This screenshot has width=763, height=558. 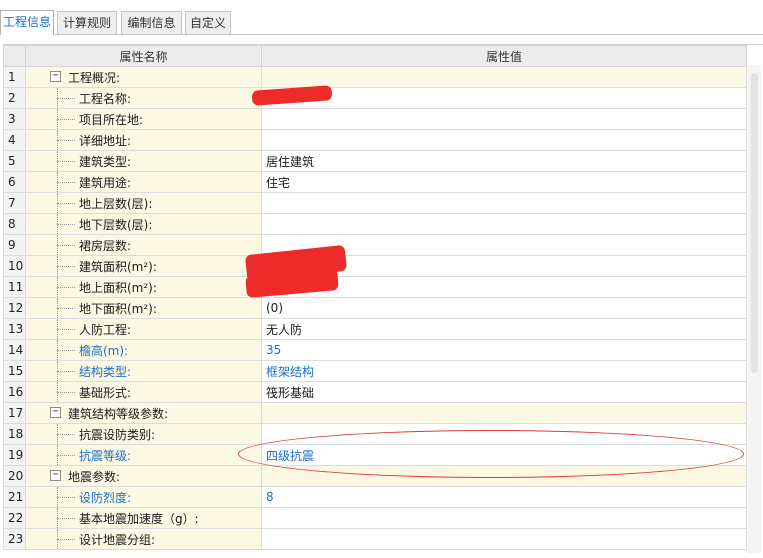 I want to click on property-row: 4 详细地址:, so click(x=375, y=140).